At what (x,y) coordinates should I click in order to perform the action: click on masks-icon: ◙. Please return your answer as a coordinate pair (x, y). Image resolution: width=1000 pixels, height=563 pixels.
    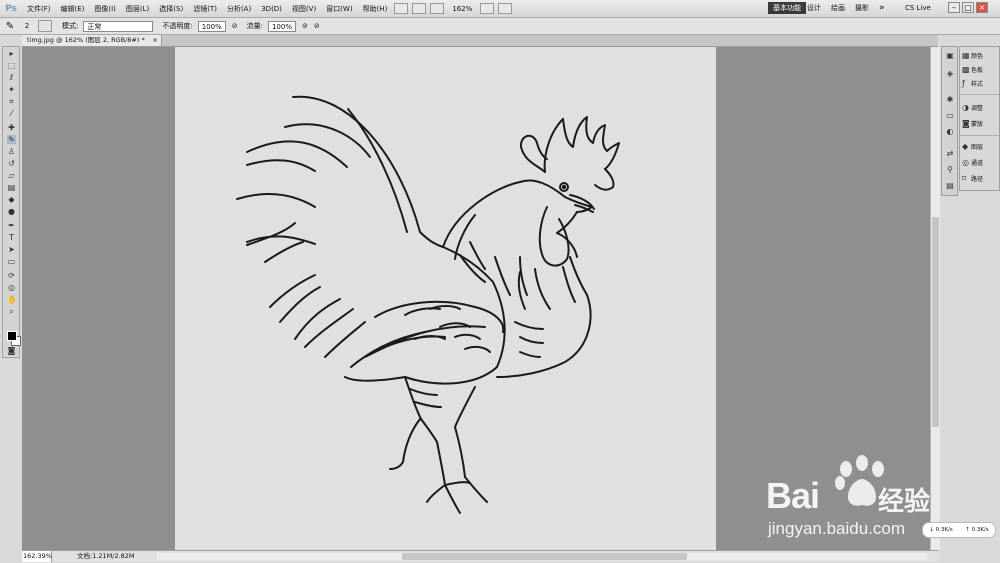
    Looking at the image, I should click on (966, 123).